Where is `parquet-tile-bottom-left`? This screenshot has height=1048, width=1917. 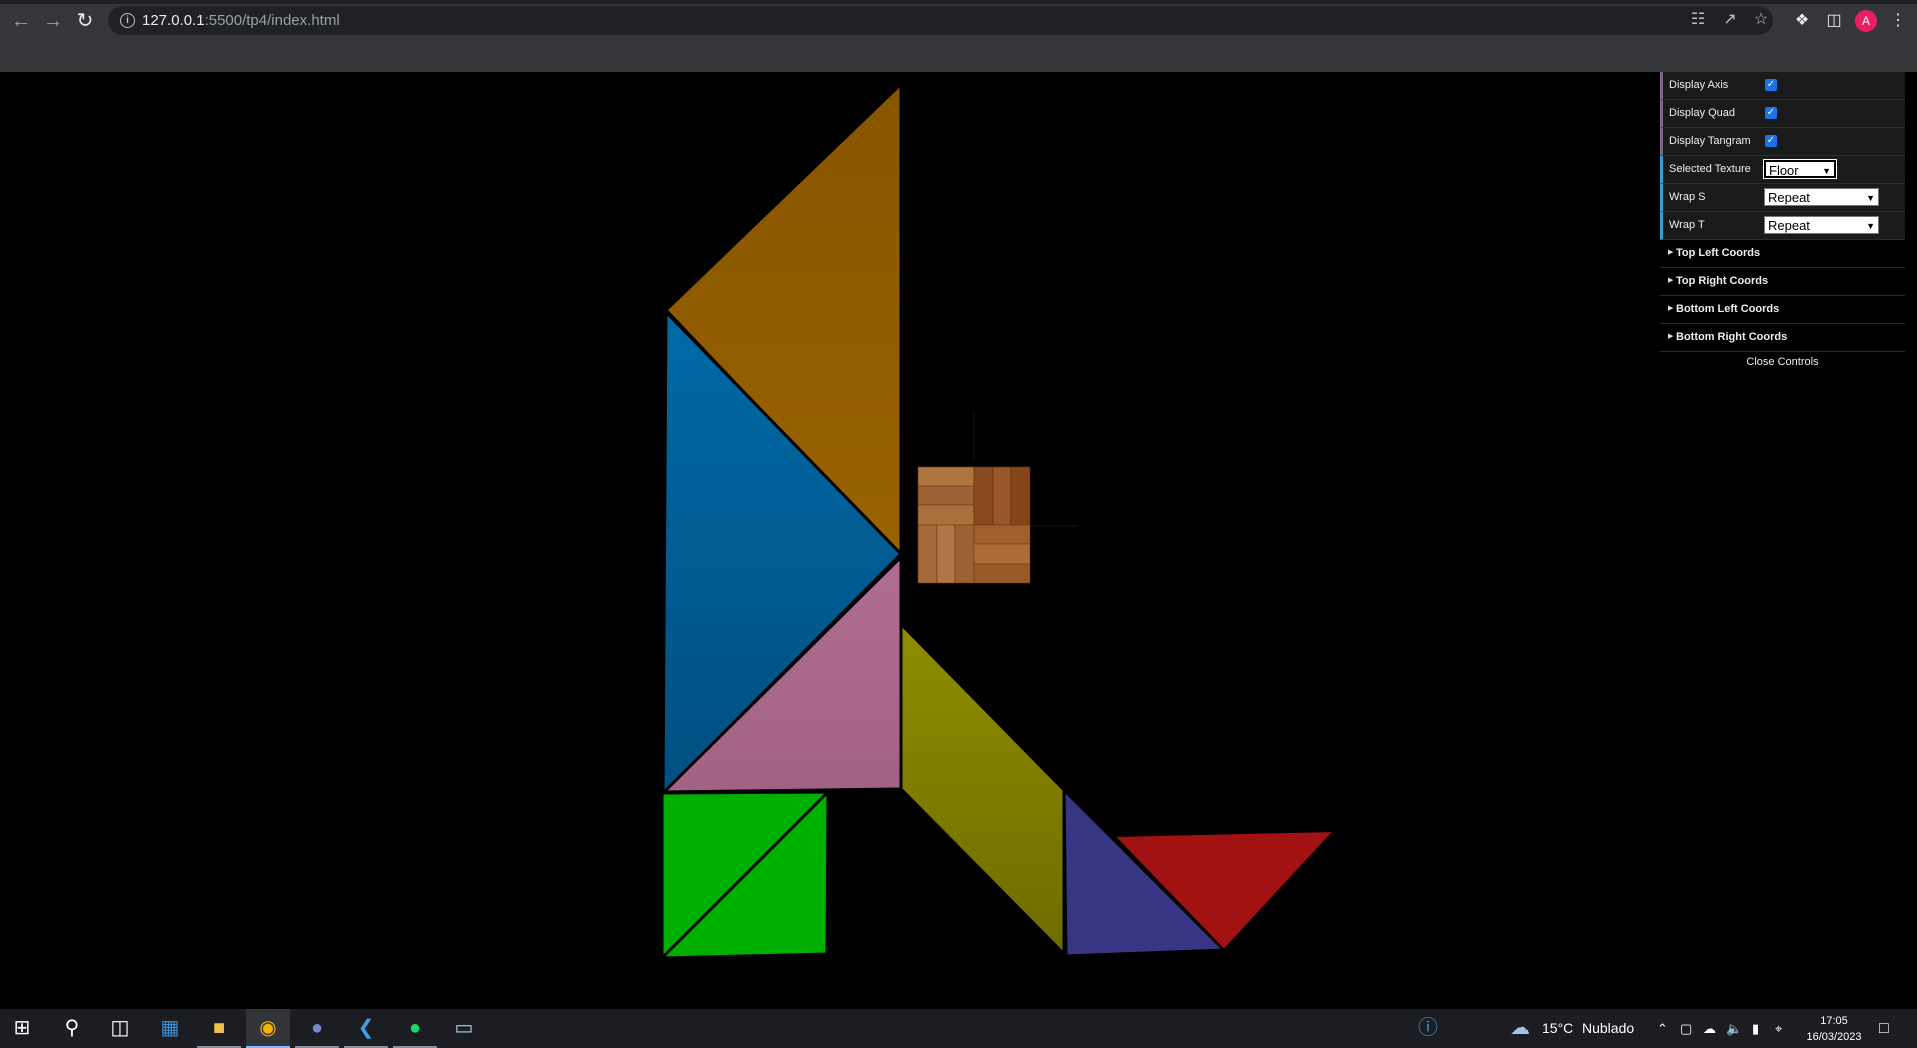 parquet-tile-bottom-left is located at coordinates (946, 554).